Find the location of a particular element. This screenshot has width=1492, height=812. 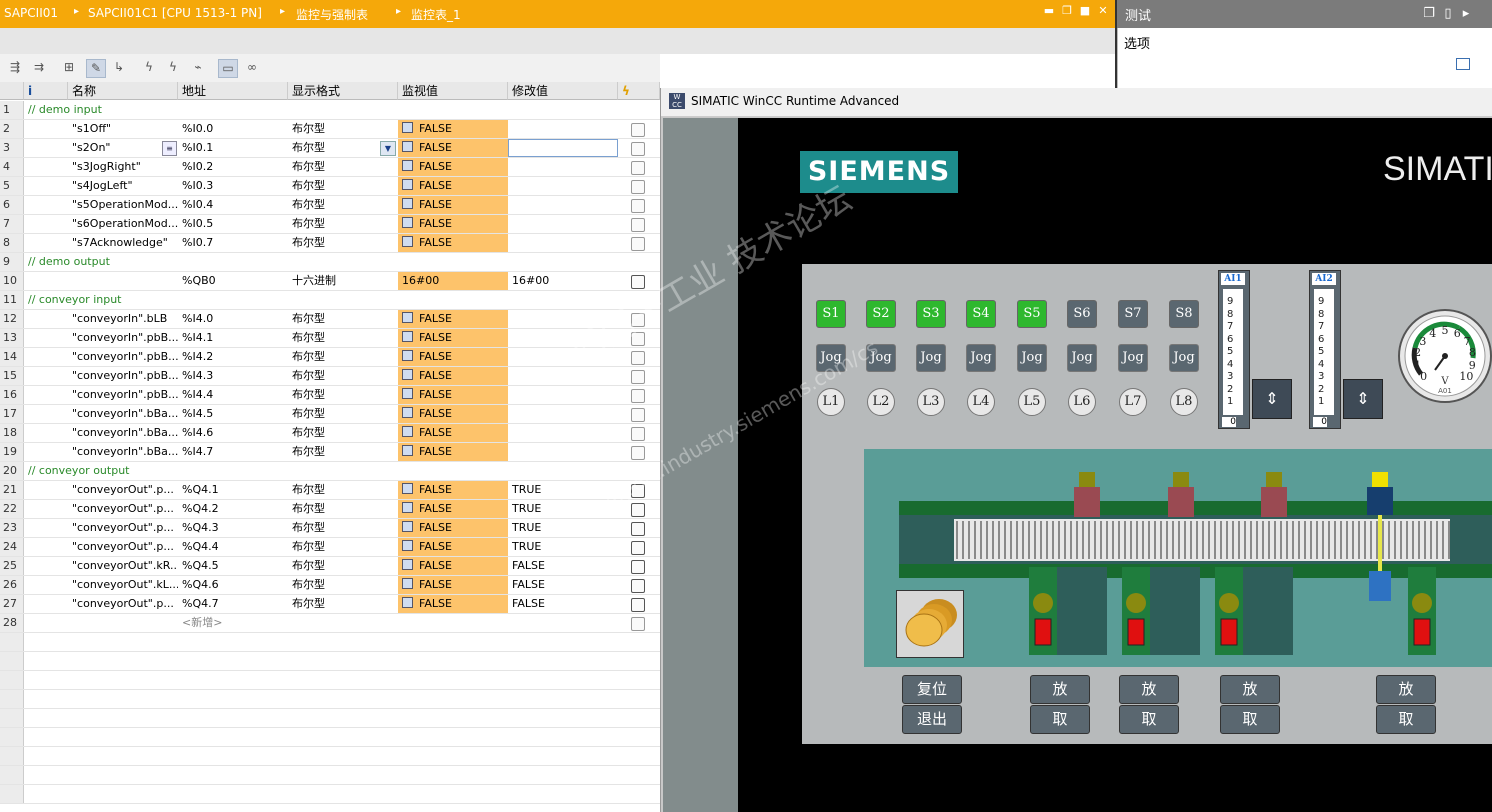

row-number: 28 is located at coordinates (12, 623).